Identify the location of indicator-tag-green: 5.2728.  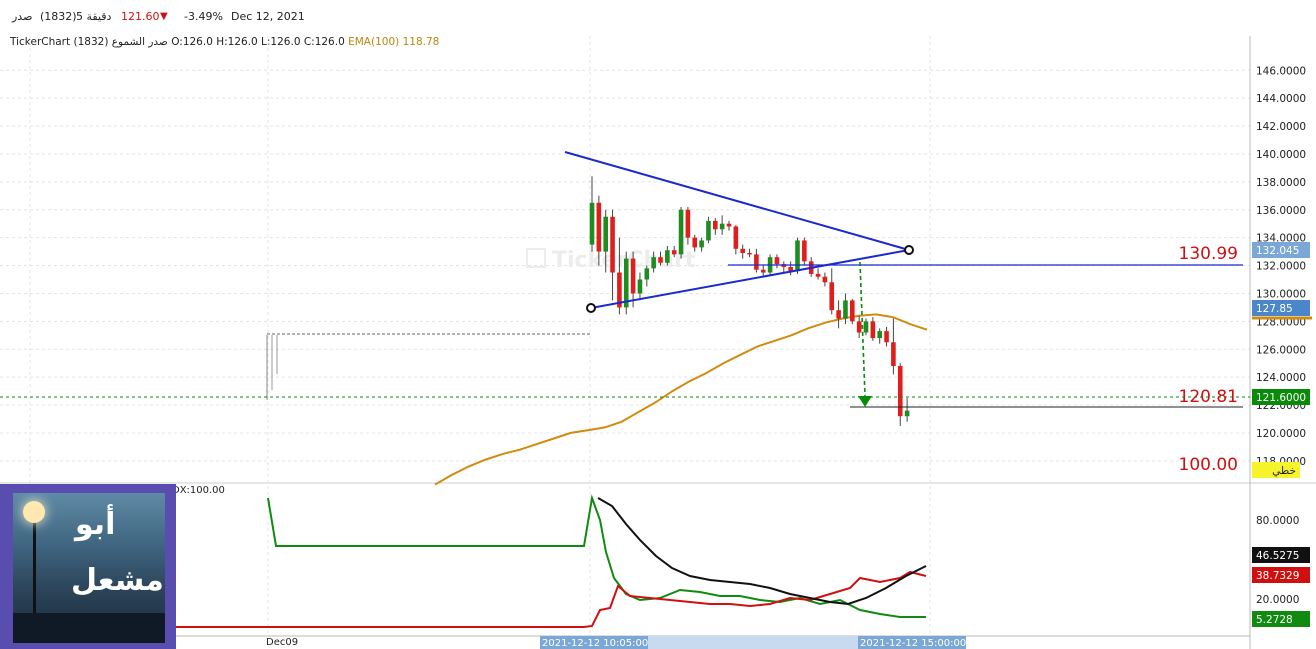
(1274, 620).